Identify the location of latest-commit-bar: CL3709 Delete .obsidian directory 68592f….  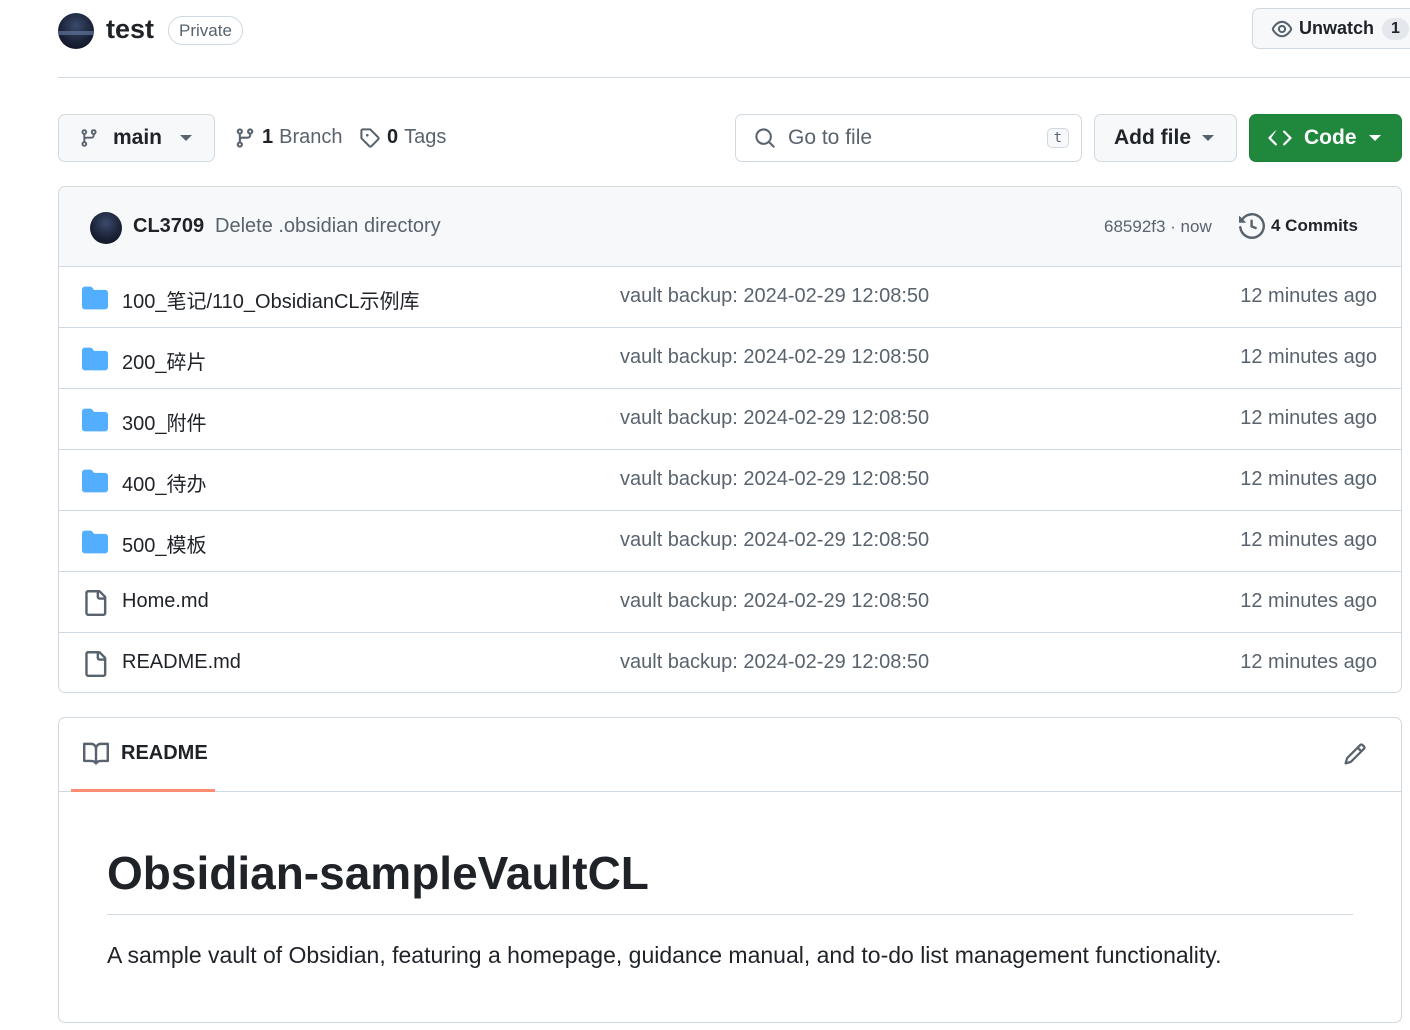
(730, 227).